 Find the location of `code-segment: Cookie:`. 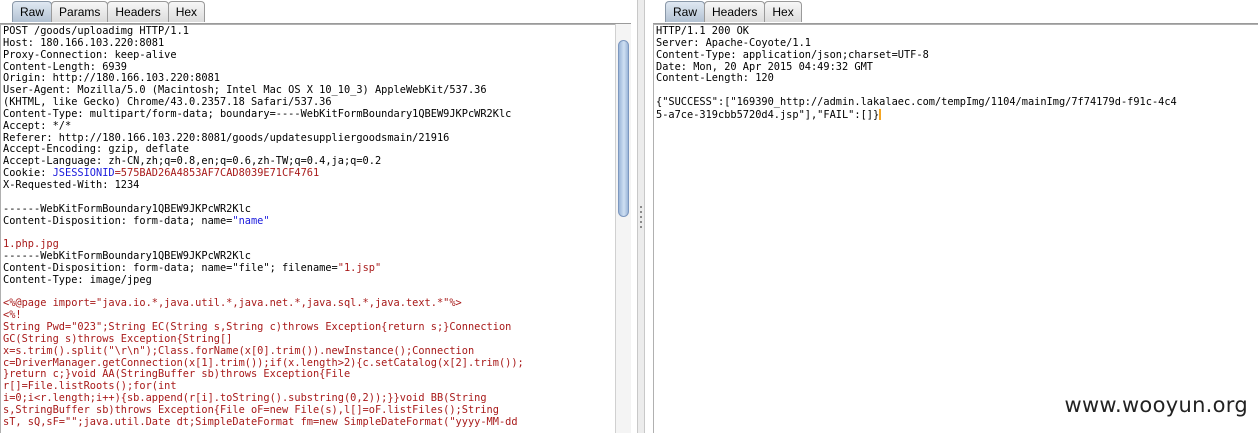

code-segment: Cookie: is located at coordinates (28, 173).